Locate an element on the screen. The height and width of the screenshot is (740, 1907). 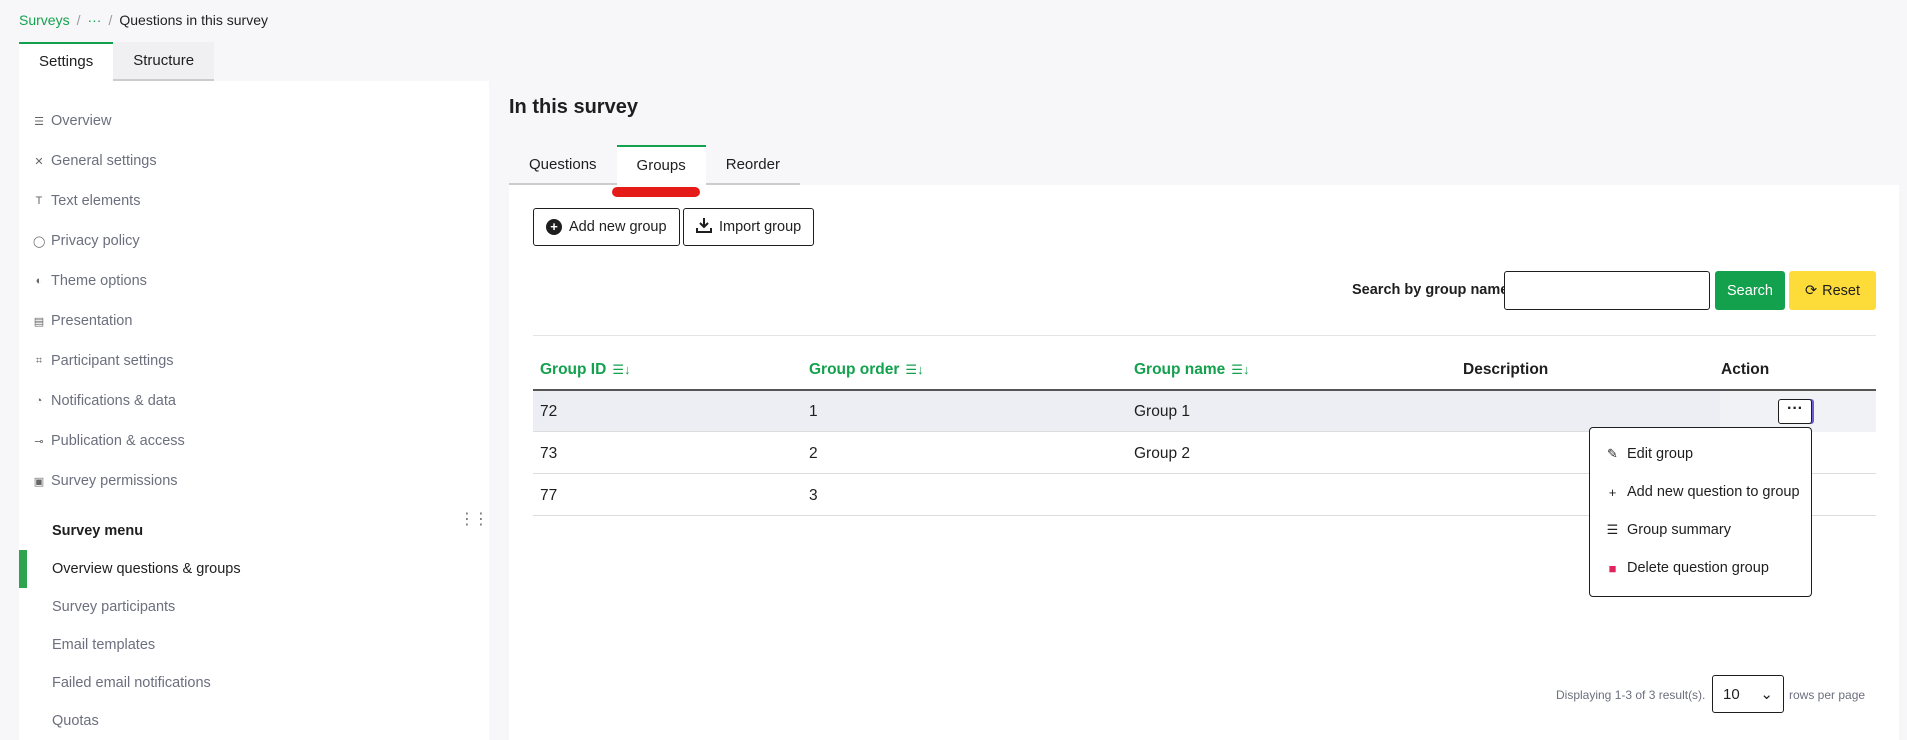
main-tabs: Questions Groups Reorder is located at coordinates (654, 165).